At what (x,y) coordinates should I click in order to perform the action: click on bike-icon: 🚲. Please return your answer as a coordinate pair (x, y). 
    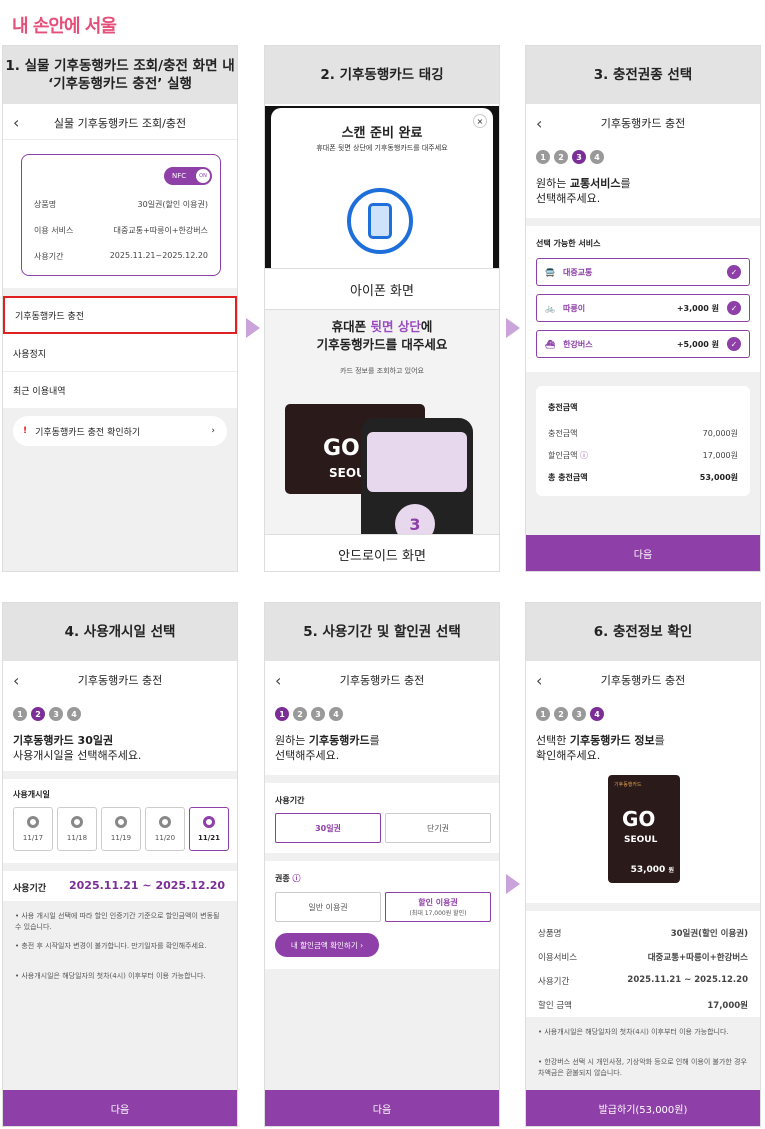
    Looking at the image, I should click on (550, 308).